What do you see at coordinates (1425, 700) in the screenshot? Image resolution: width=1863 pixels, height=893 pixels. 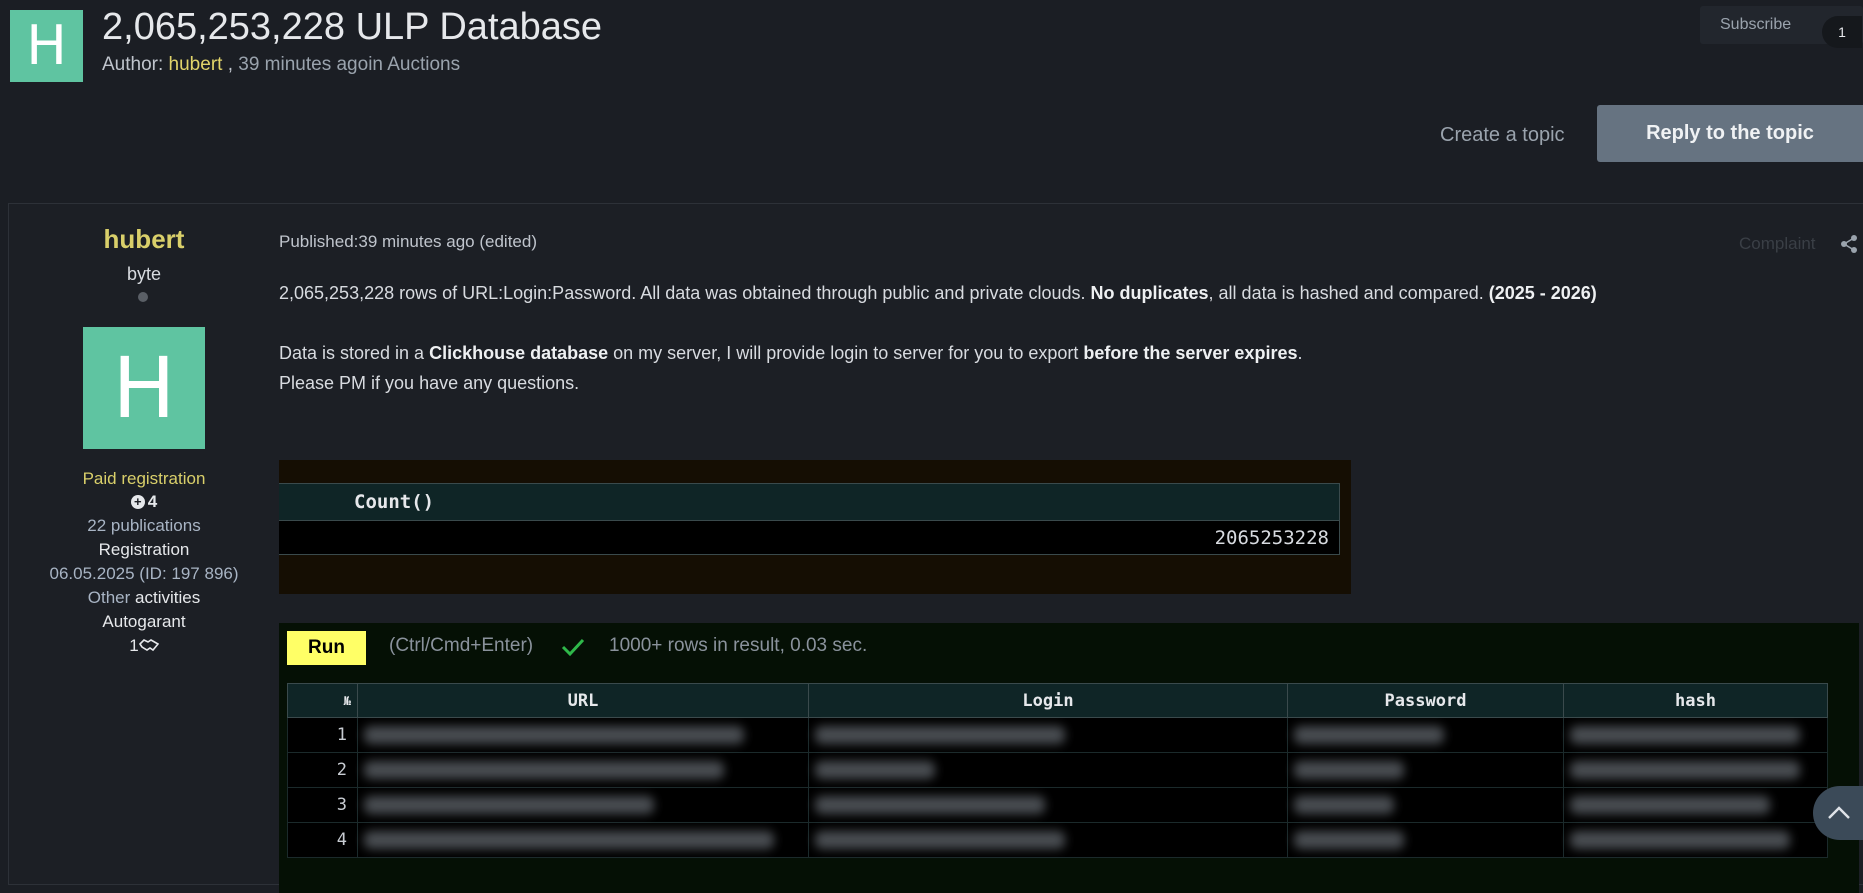 I see `column-header-password: Password` at bounding box center [1425, 700].